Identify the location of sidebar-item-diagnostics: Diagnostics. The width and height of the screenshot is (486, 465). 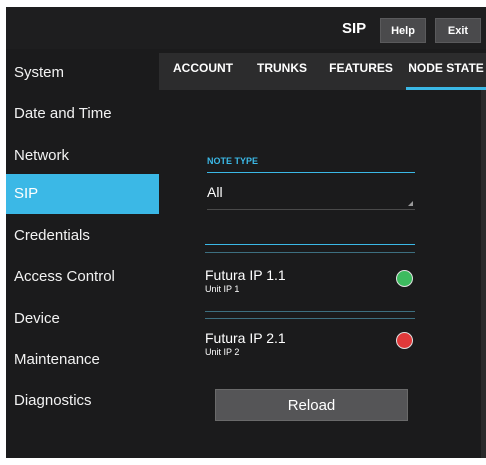
(82, 401).